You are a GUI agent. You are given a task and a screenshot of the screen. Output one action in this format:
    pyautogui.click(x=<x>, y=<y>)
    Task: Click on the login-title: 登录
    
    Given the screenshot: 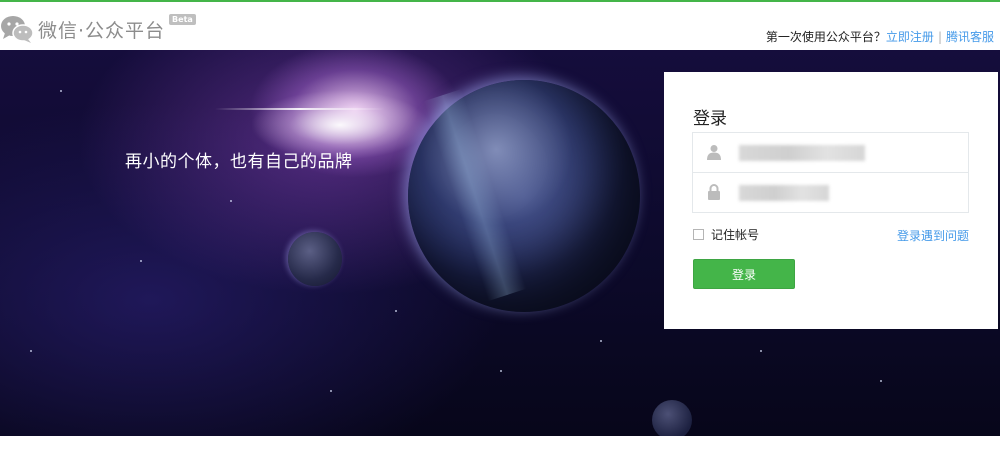 What is the action you would take?
    pyautogui.click(x=710, y=119)
    